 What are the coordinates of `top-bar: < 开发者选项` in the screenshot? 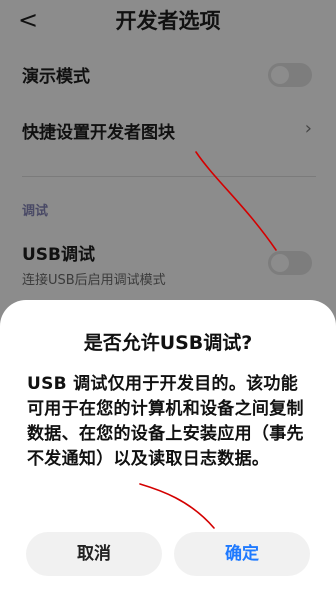 It's located at (168, 20).